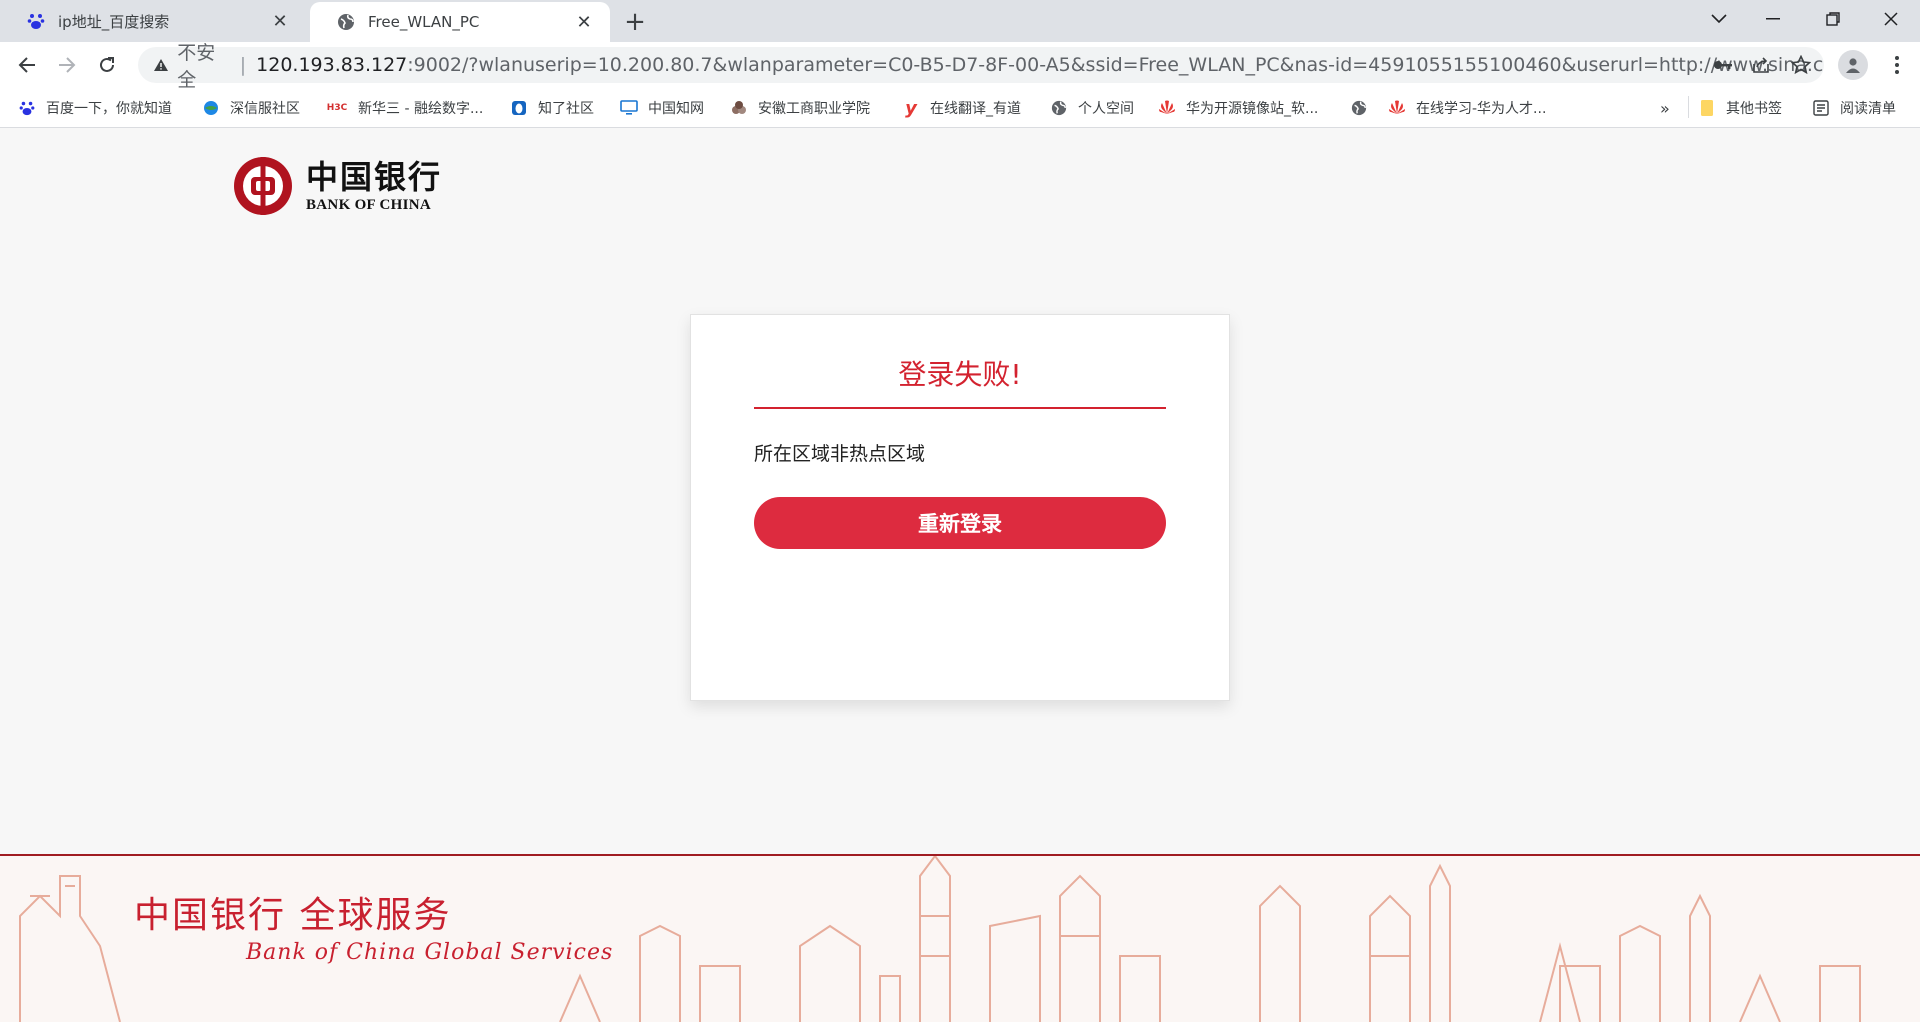 This screenshot has width=1920, height=1022. I want to click on bank-logo: 中国银行 BANK OF CHINA, so click(337, 186).